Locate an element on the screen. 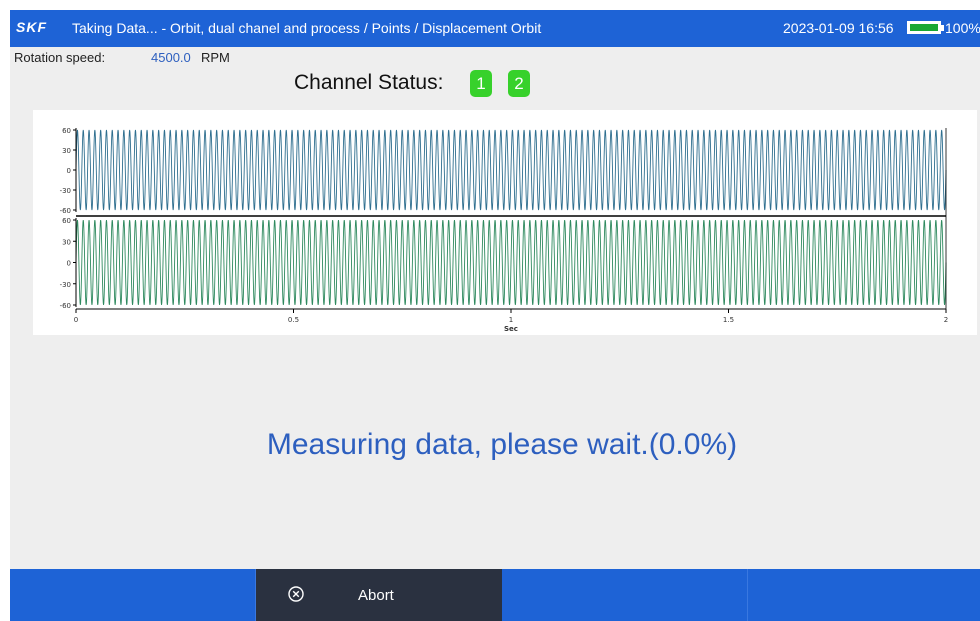 The image size is (980, 621). x-axis-label: Sec is located at coordinates (511, 329).